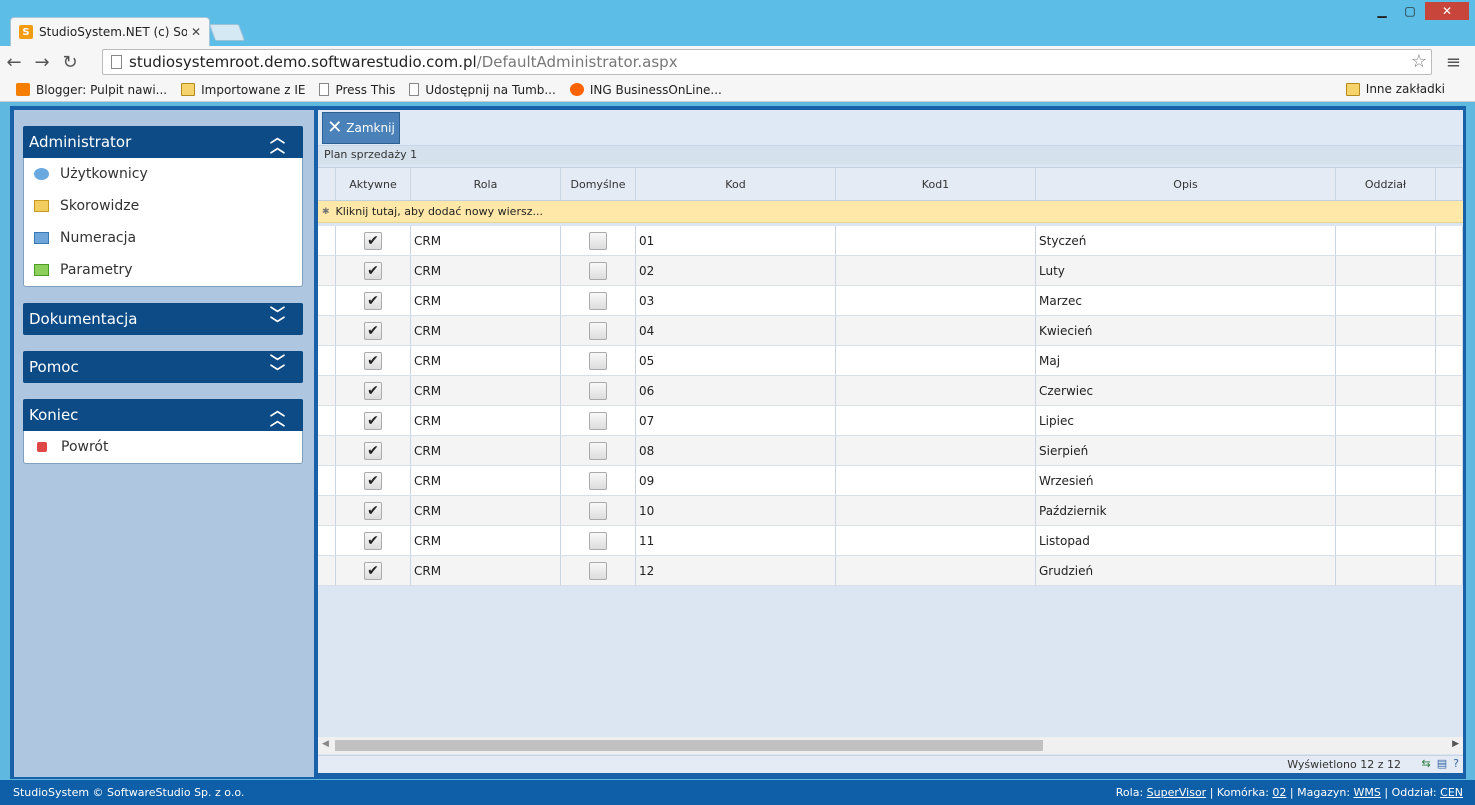  What do you see at coordinates (736, 360) in the screenshot?
I see `kod-cell: 05` at bounding box center [736, 360].